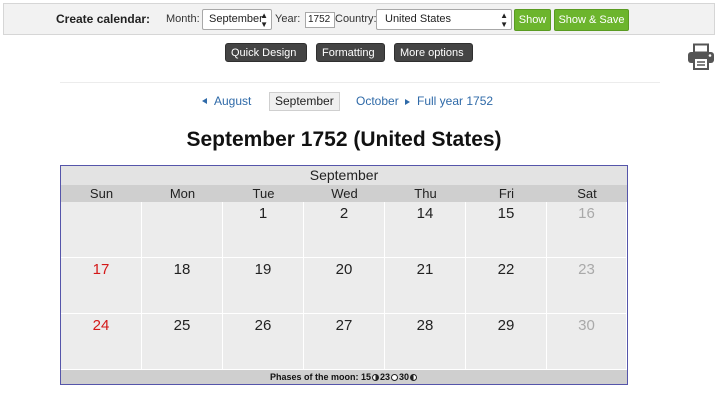 The height and width of the screenshot is (403, 720). I want to click on day-cell: 24, so click(101, 342).